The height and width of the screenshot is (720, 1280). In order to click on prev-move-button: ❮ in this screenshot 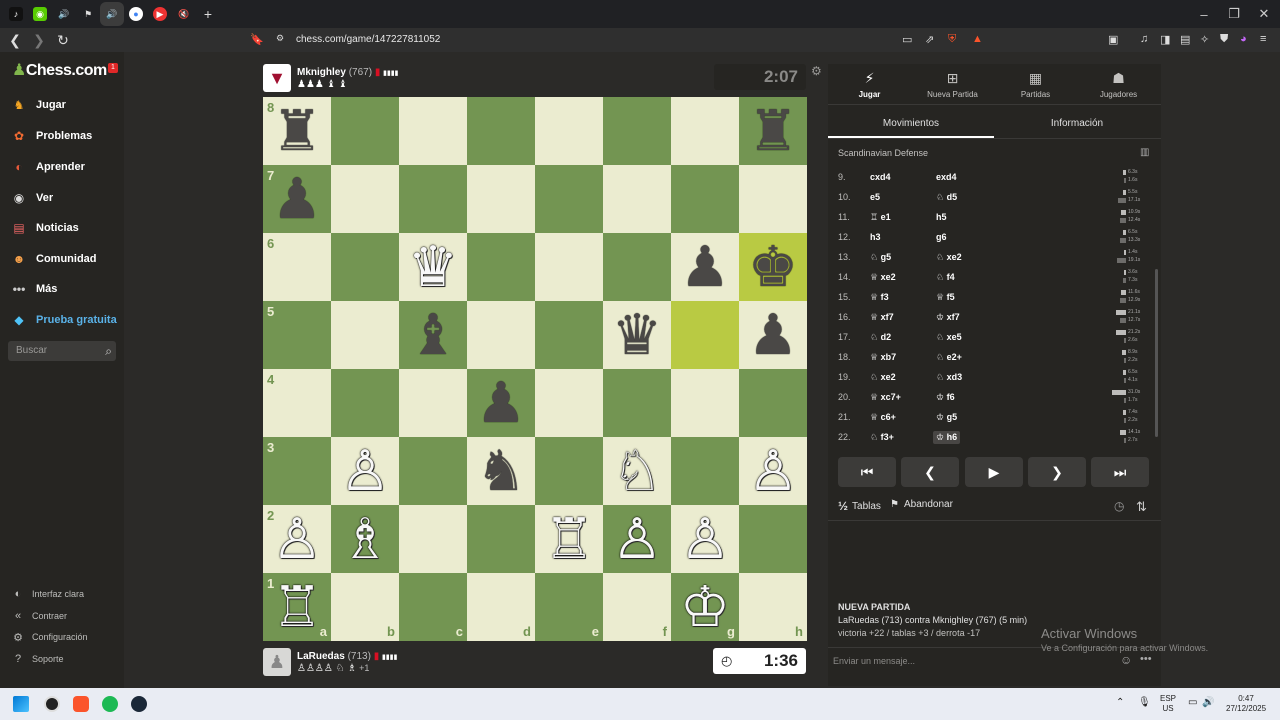, I will do `click(930, 472)`.